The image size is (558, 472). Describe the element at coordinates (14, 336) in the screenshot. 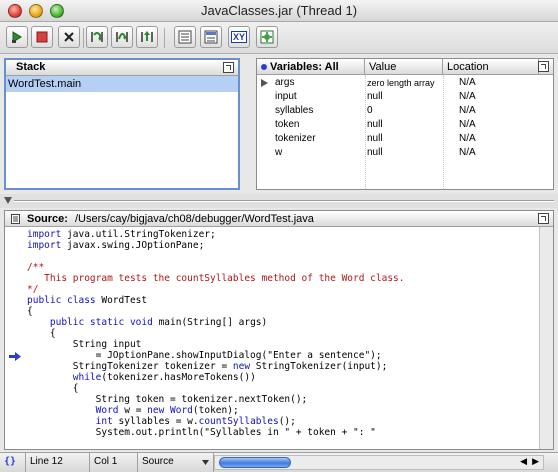

I see `line-gutter` at that location.